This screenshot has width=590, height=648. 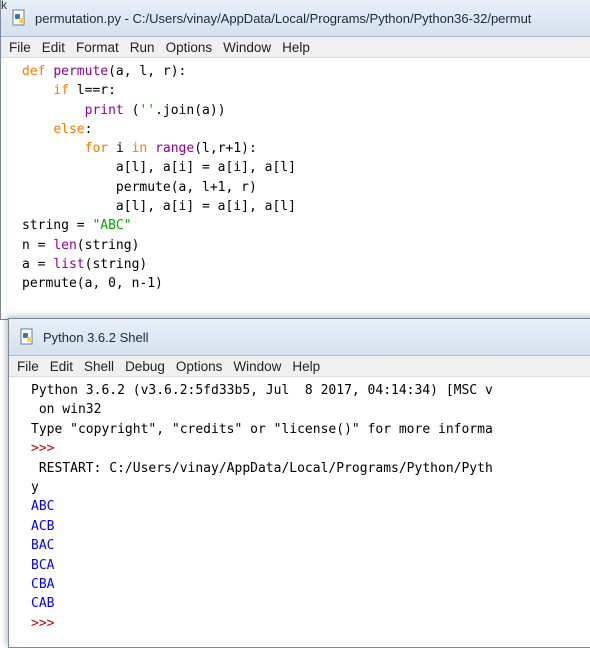 I want to click on code-line: else:, so click(x=306, y=129).